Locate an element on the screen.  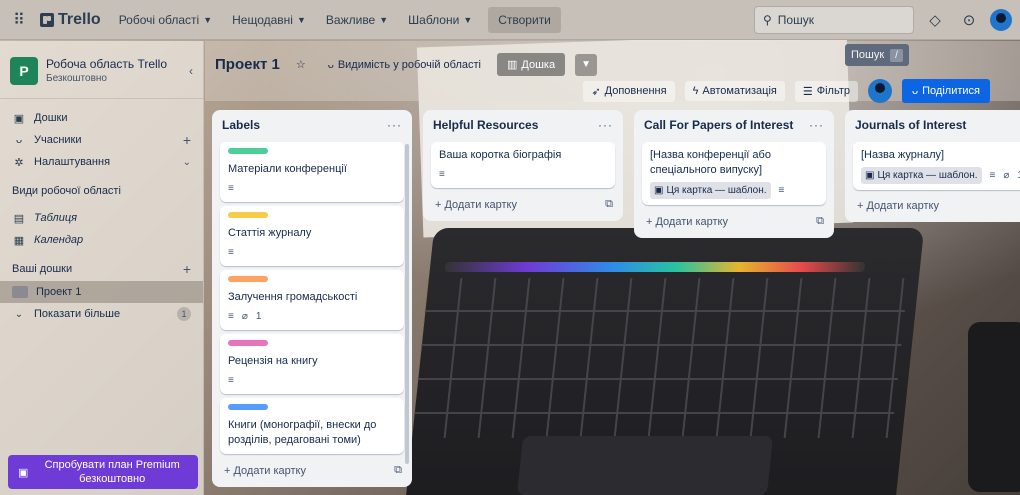
card: Ваша коротка біографія ≡ is located at coordinates (523, 165).